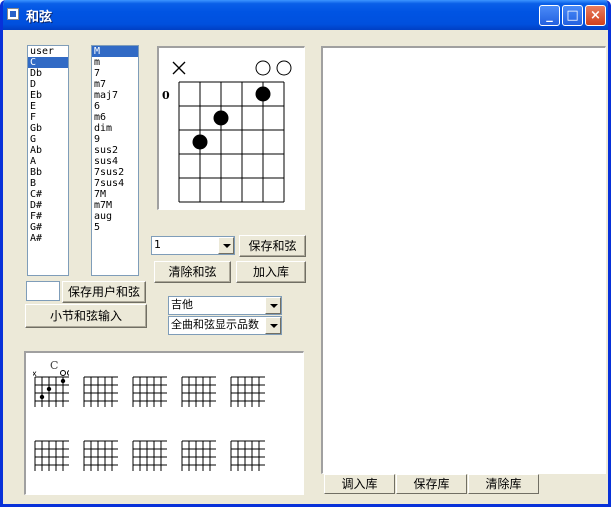  I want to click on display-select-value: 全曲和弦显示品数, so click(215, 324).